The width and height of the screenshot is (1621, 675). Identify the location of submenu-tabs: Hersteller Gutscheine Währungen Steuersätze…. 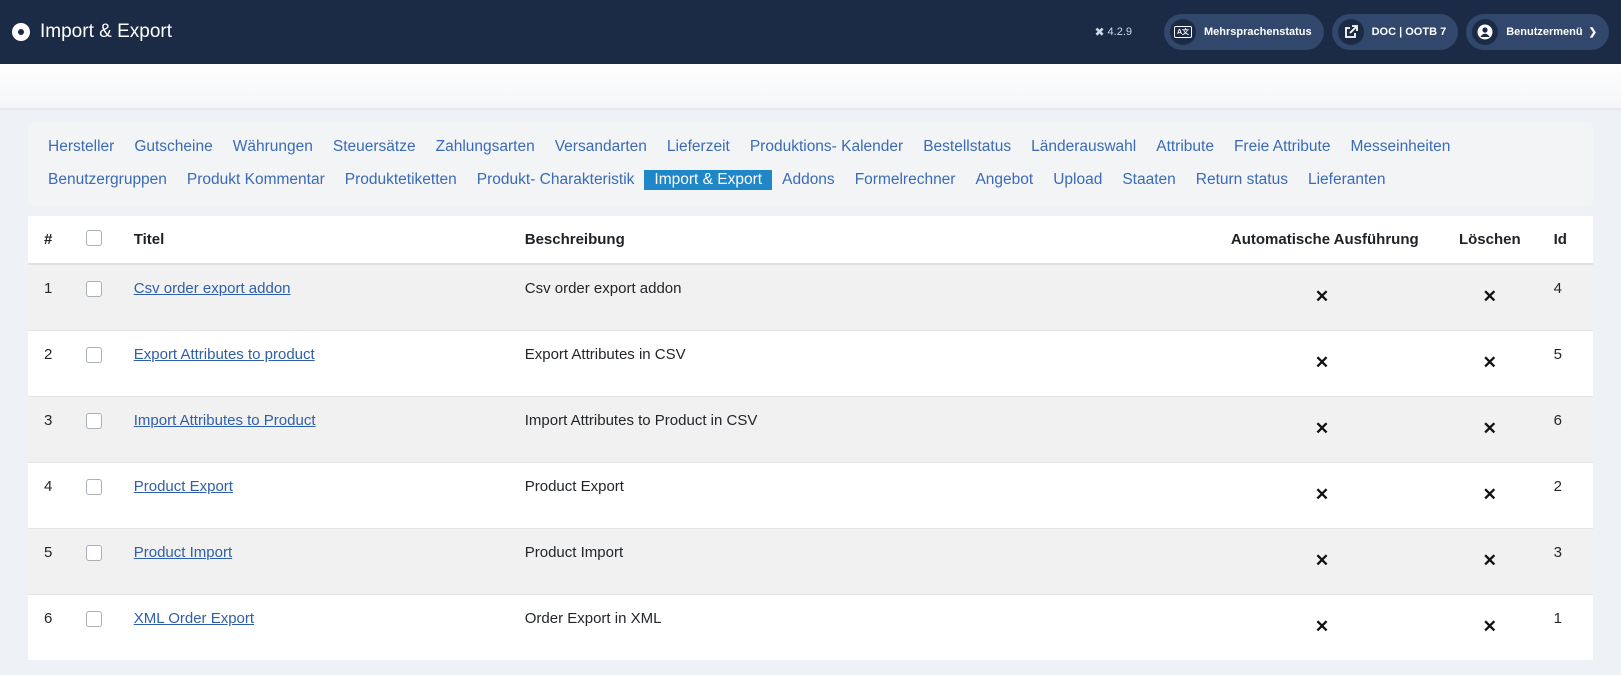
(810, 164).